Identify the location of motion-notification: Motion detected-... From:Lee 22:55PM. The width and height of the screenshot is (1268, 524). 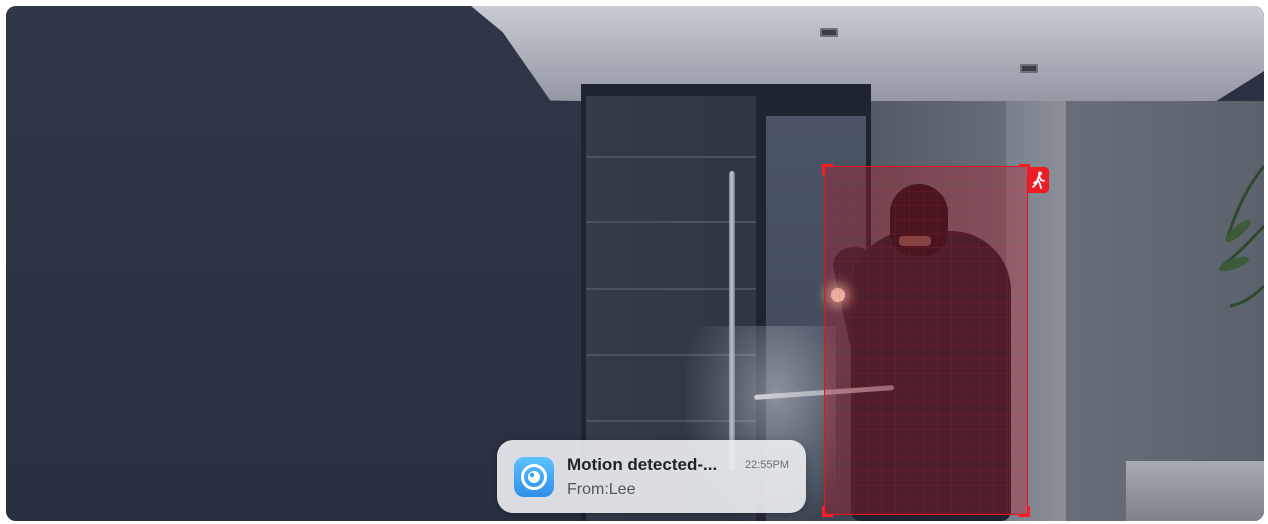
(651, 476).